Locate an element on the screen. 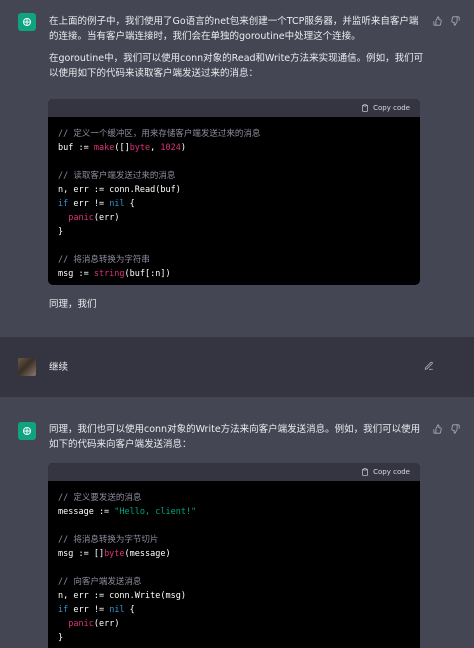 Image resolution: width=474 pixels, height=648 pixels. edit-button is located at coordinates (429, 367).